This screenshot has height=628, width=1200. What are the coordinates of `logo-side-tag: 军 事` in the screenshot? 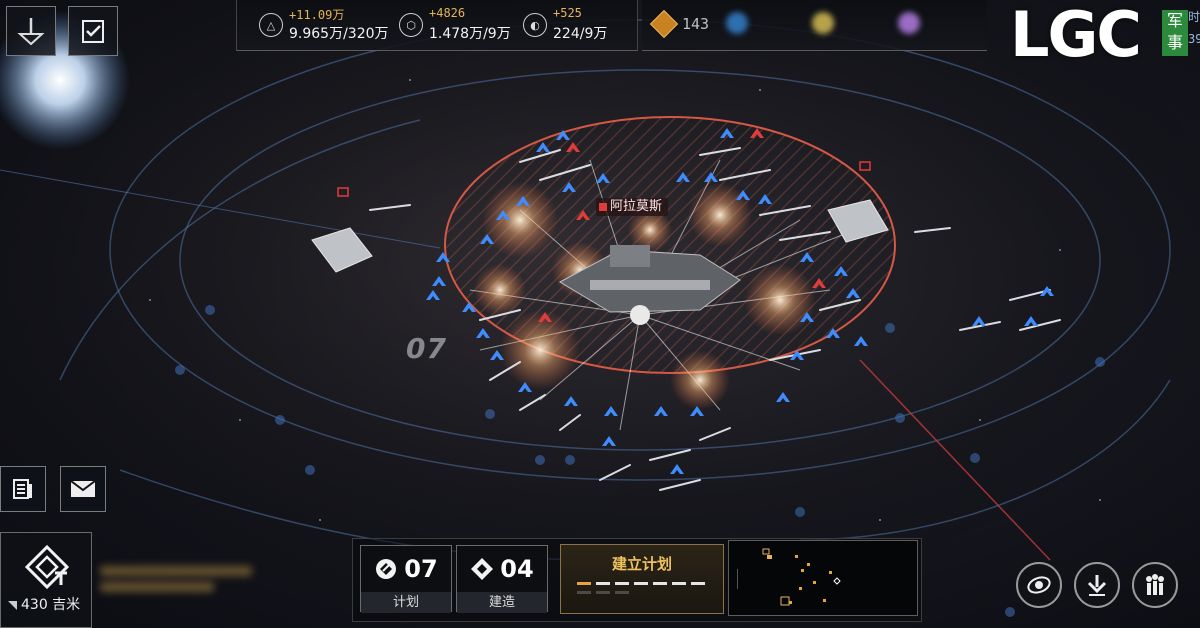 It's located at (1175, 33).